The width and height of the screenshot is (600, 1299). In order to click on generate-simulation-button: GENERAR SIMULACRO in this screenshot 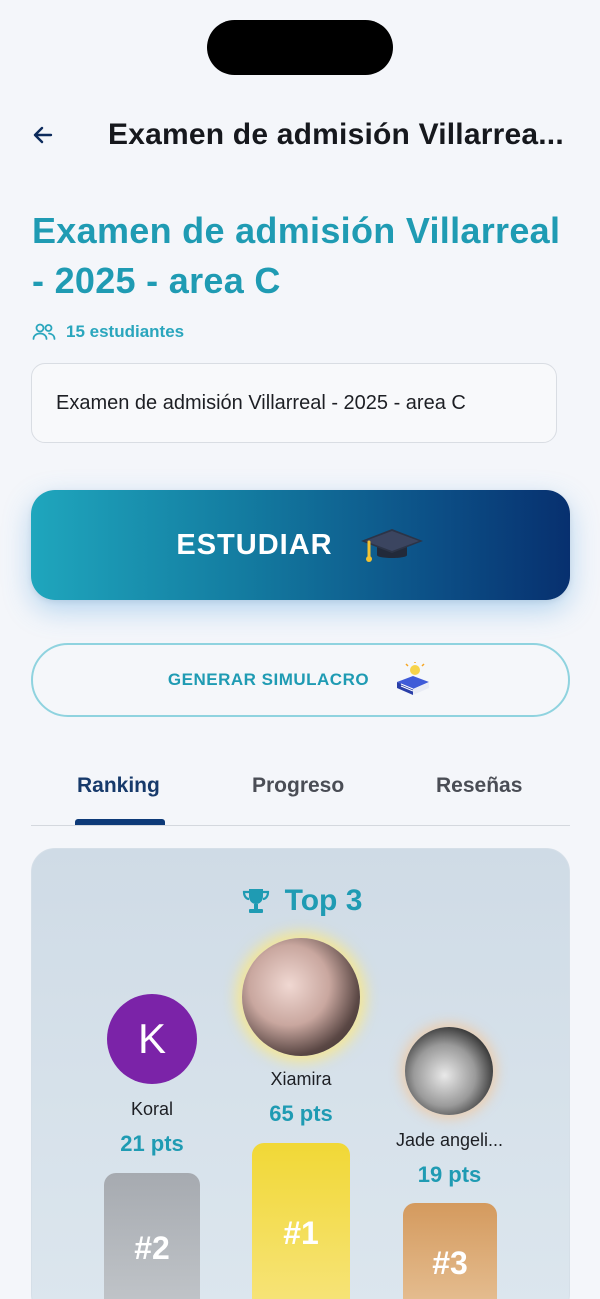, I will do `click(300, 680)`.